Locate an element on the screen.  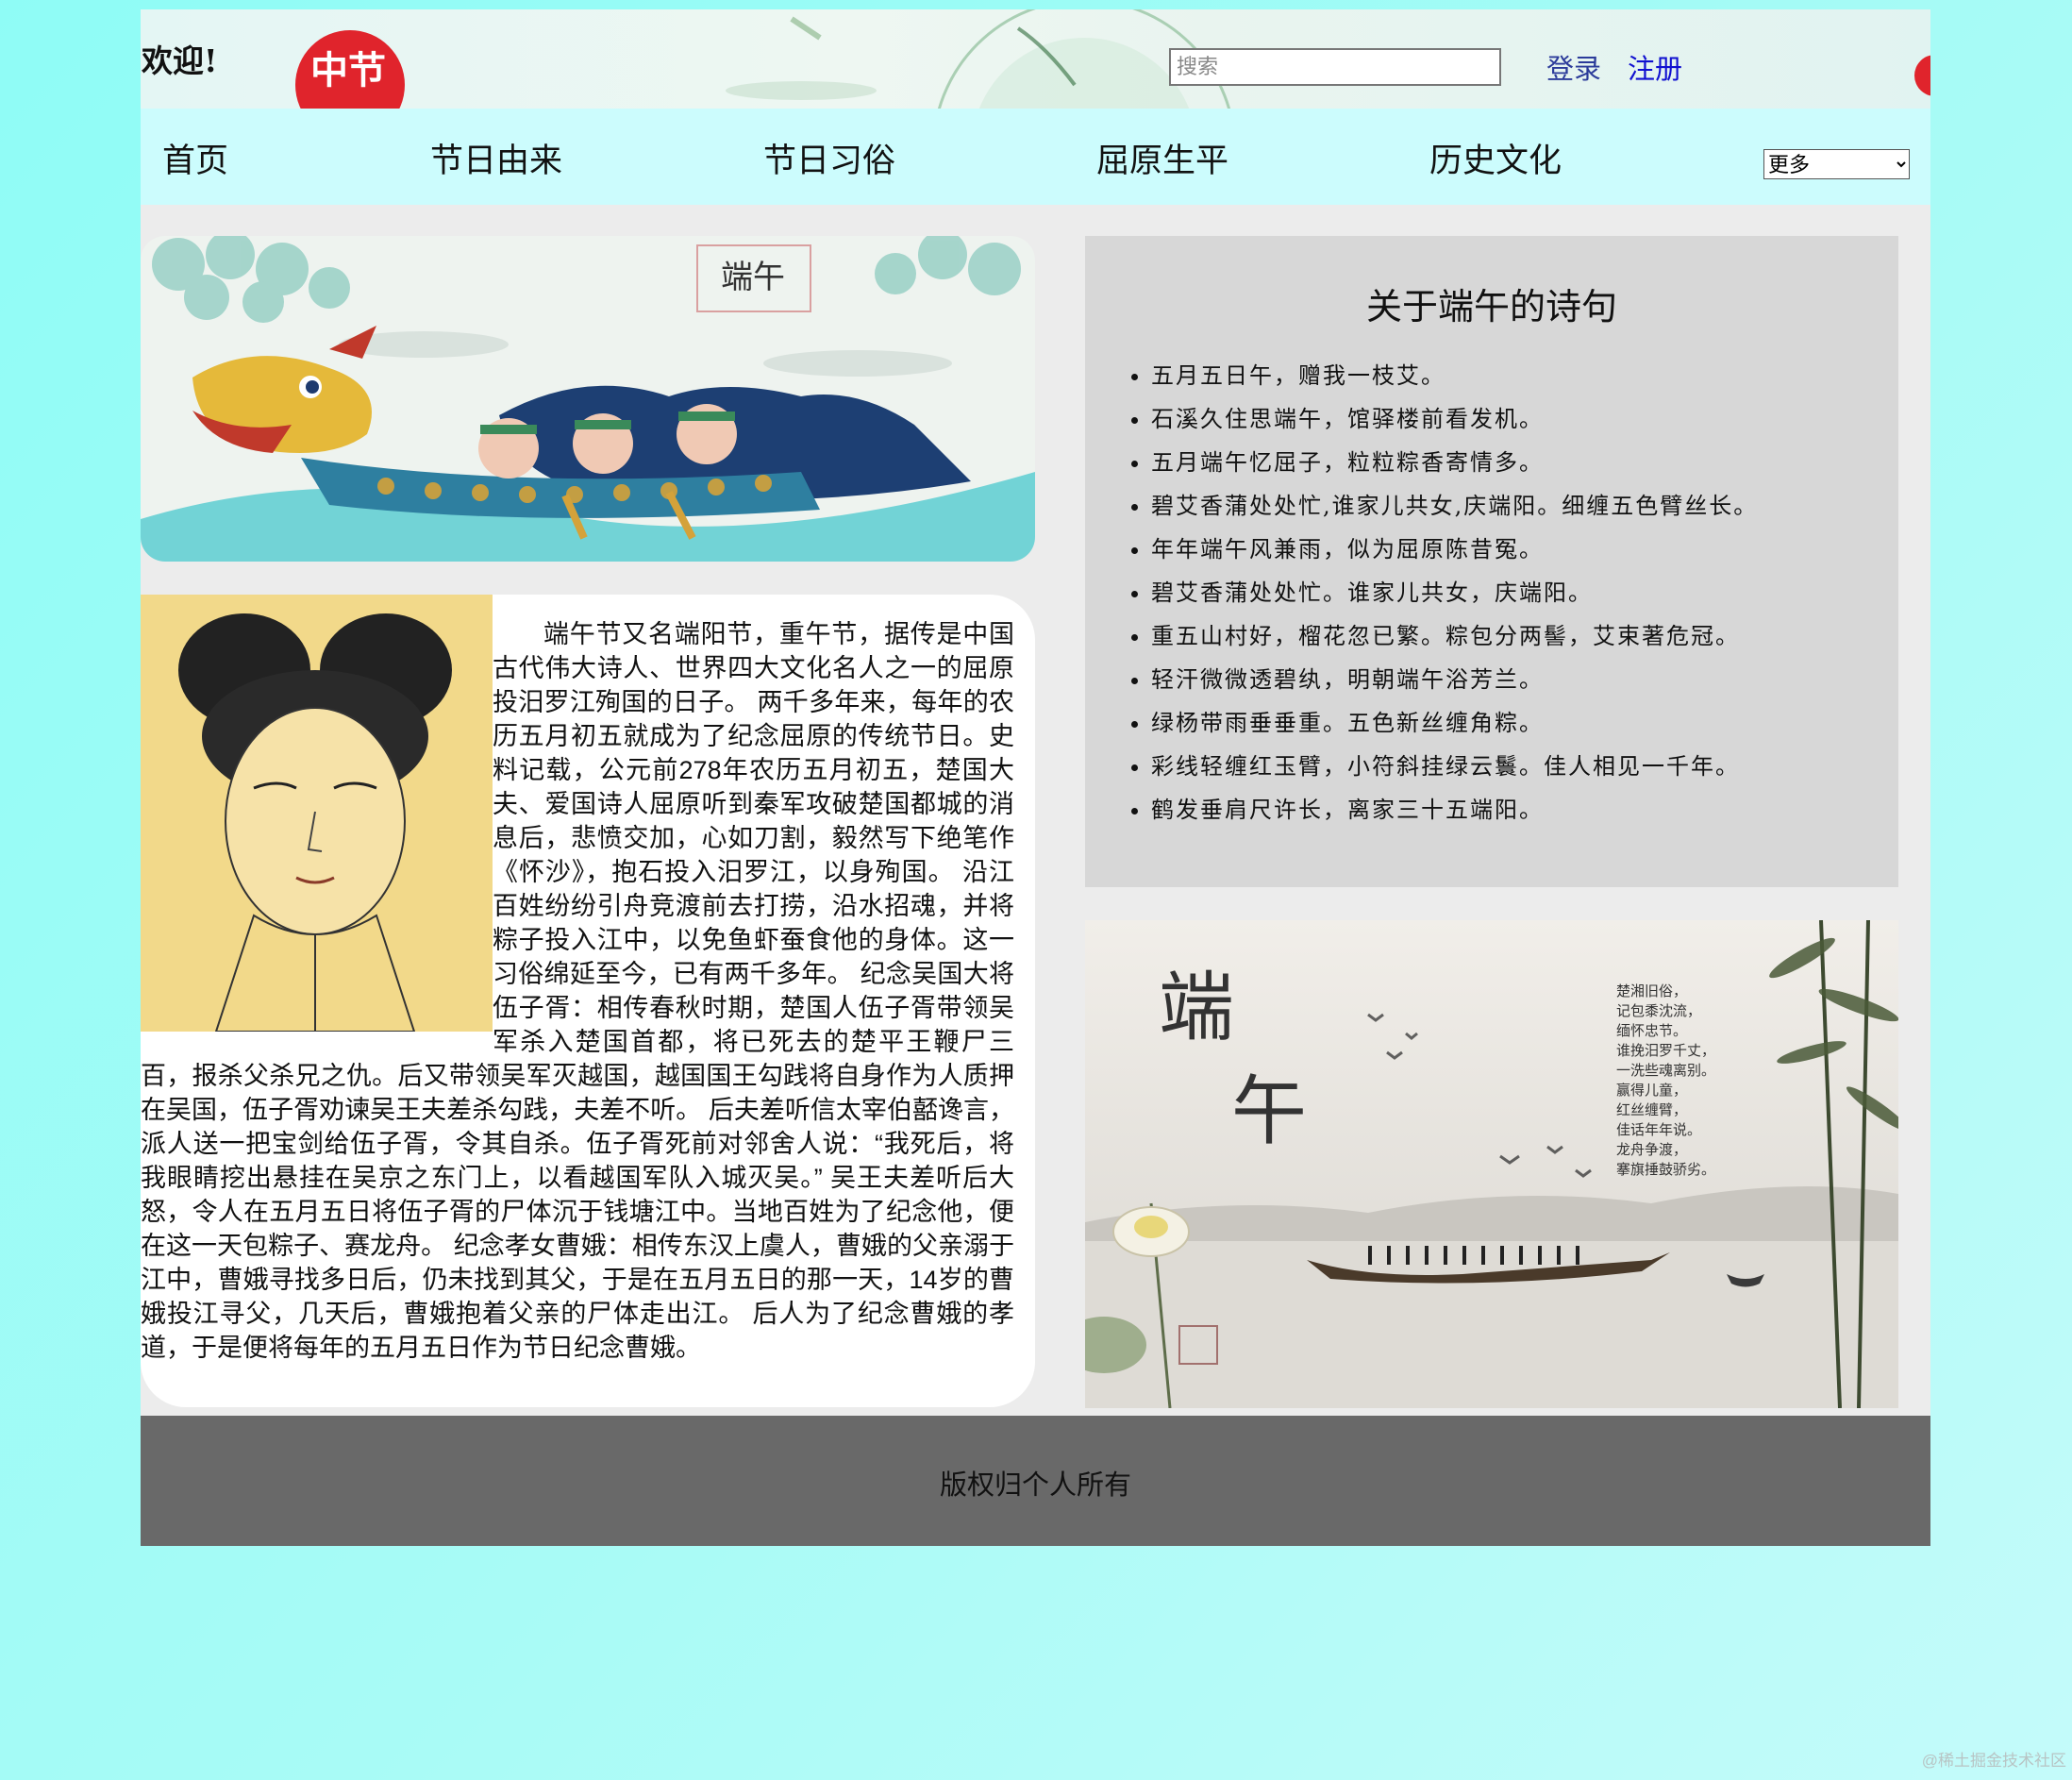
red-seal-icon: 中节 is located at coordinates (350, 69).